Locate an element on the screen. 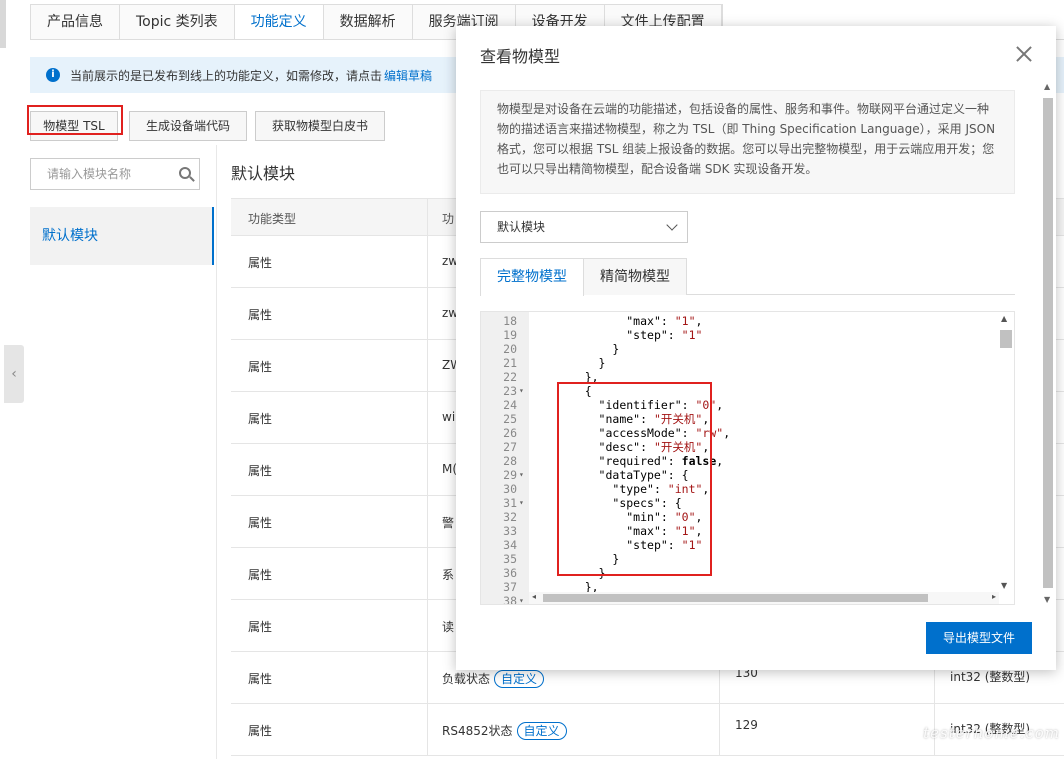 The image size is (1064, 759). cell-function-name: 读 is located at coordinates (448, 626).